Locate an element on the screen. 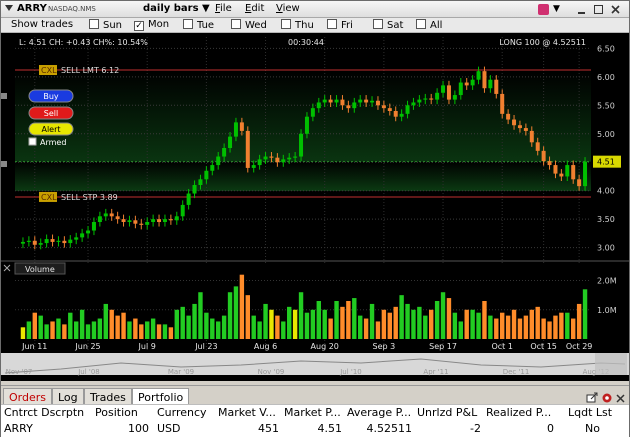 The image size is (630, 437). day-checkbox-tue: Tue is located at coordinates (198, 25).